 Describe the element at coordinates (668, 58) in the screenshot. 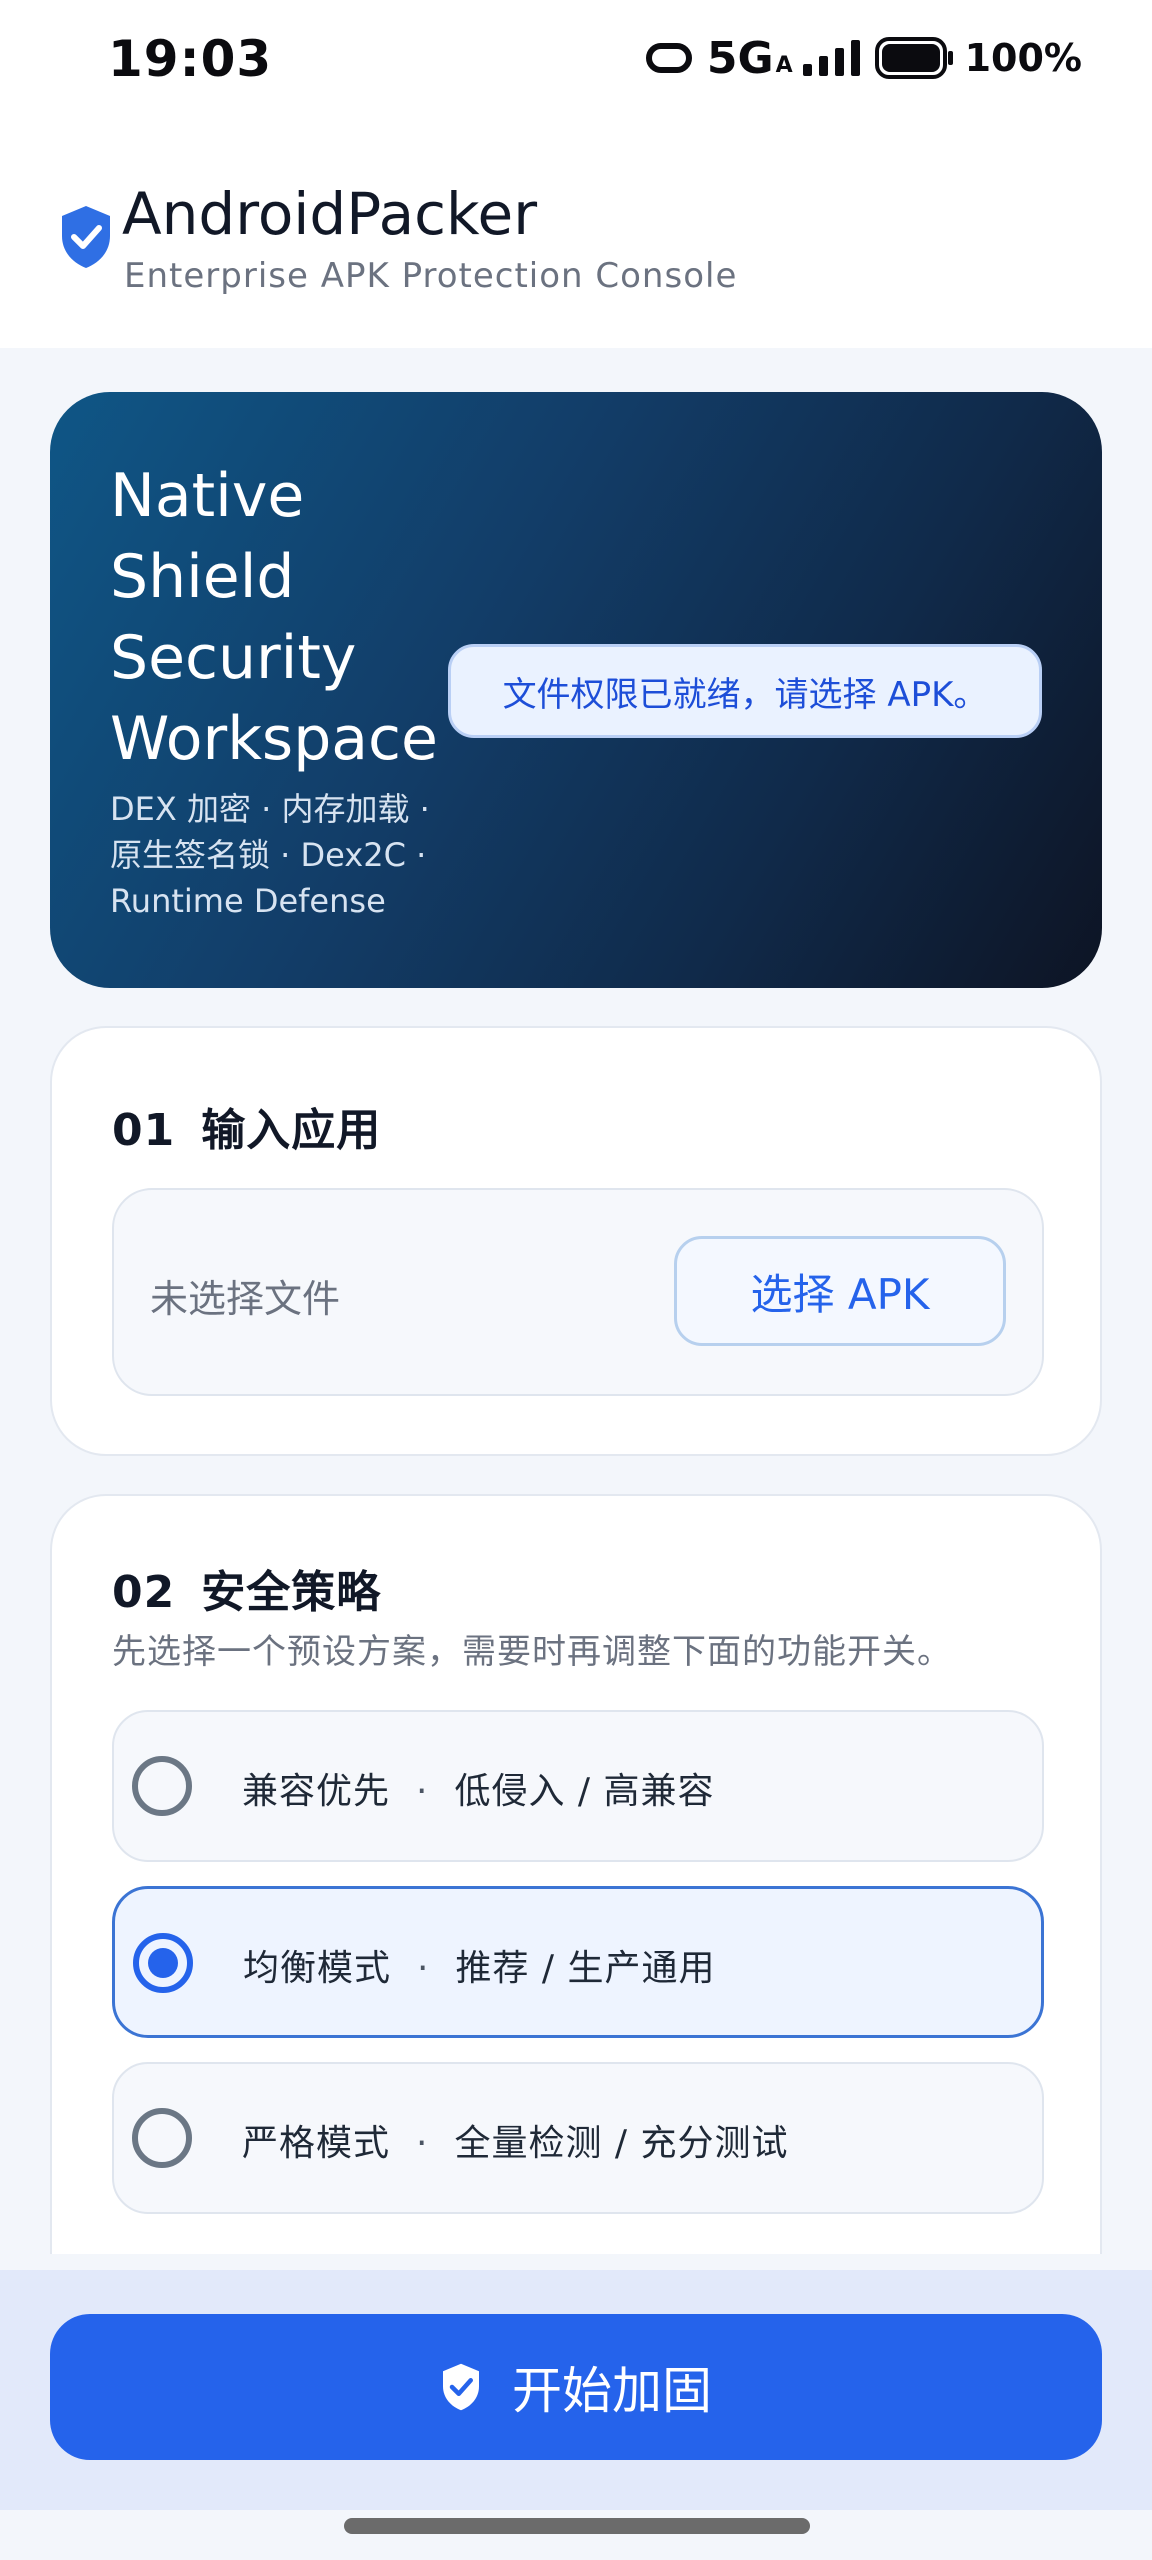

I see `link-icon` at that location.